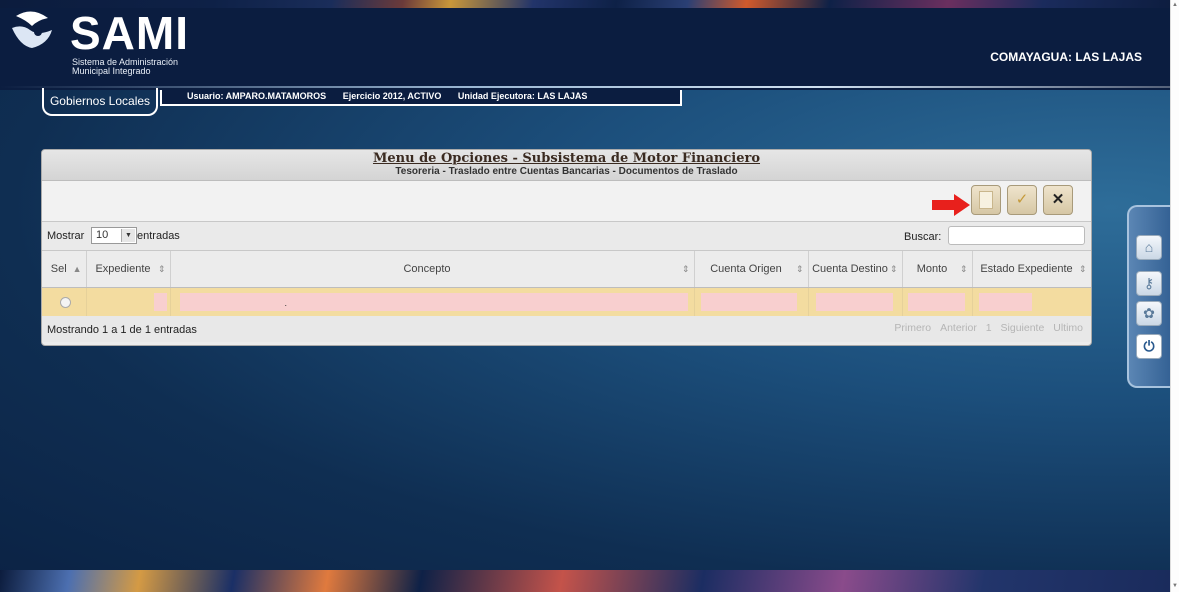 The image size is (1179, 592). I want to click on new-document-button, so click(986, 200).